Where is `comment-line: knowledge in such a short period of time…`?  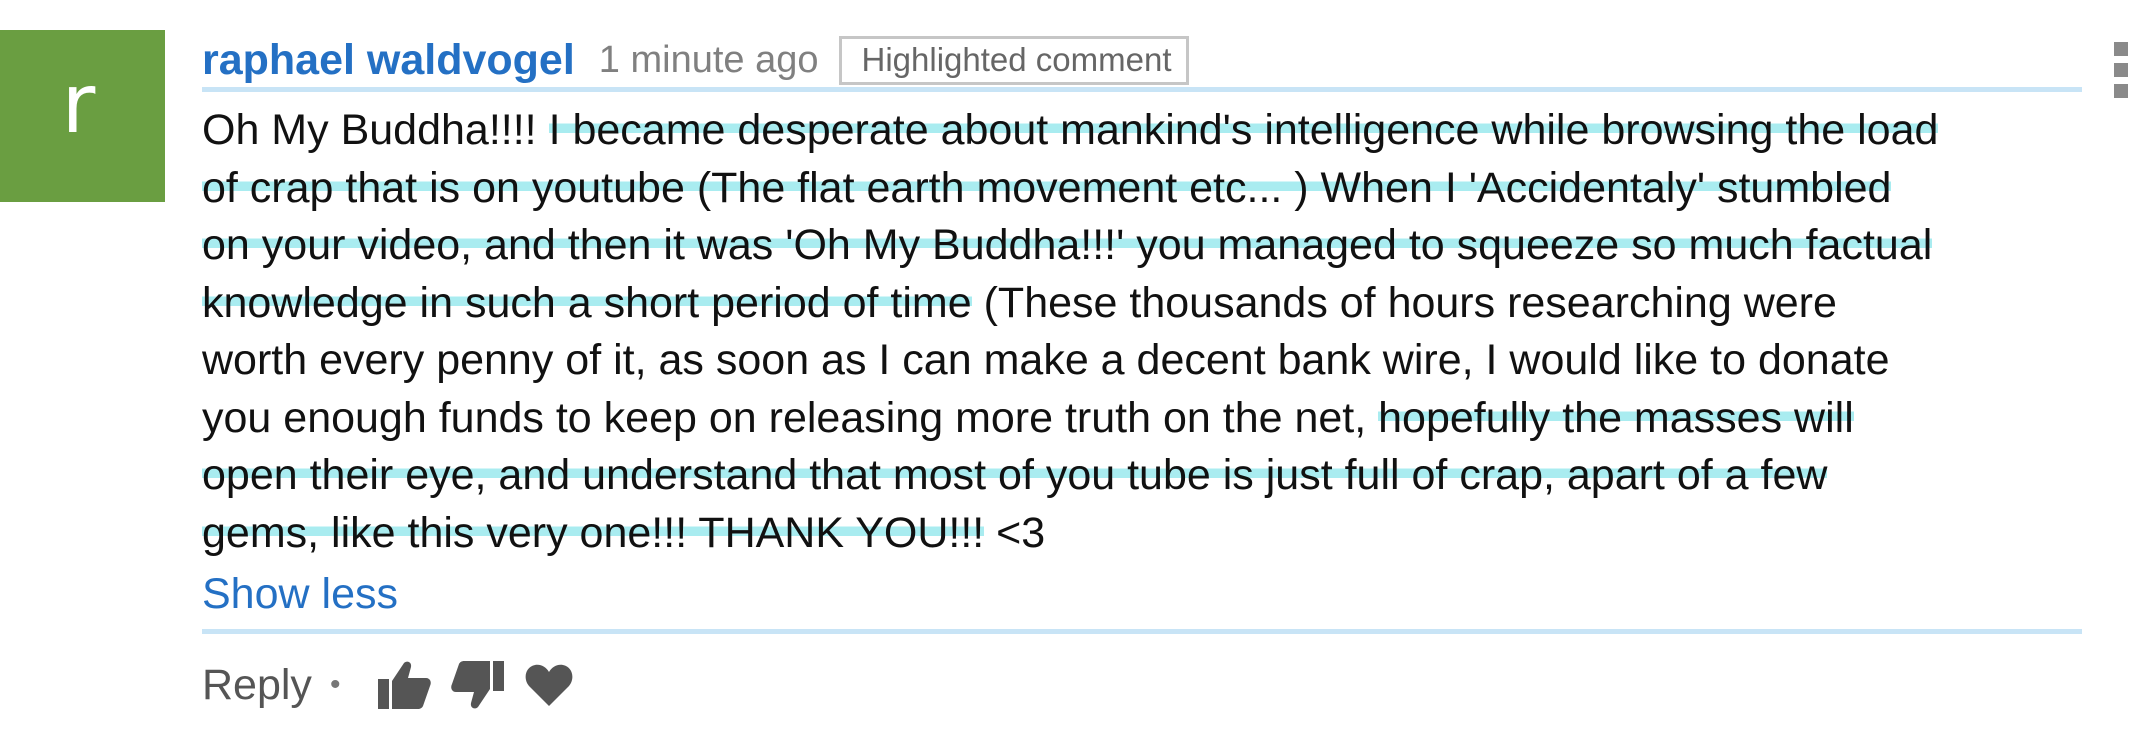
comment-line: knowledge in such a short period of time… is located at coordinates (1019, 302).